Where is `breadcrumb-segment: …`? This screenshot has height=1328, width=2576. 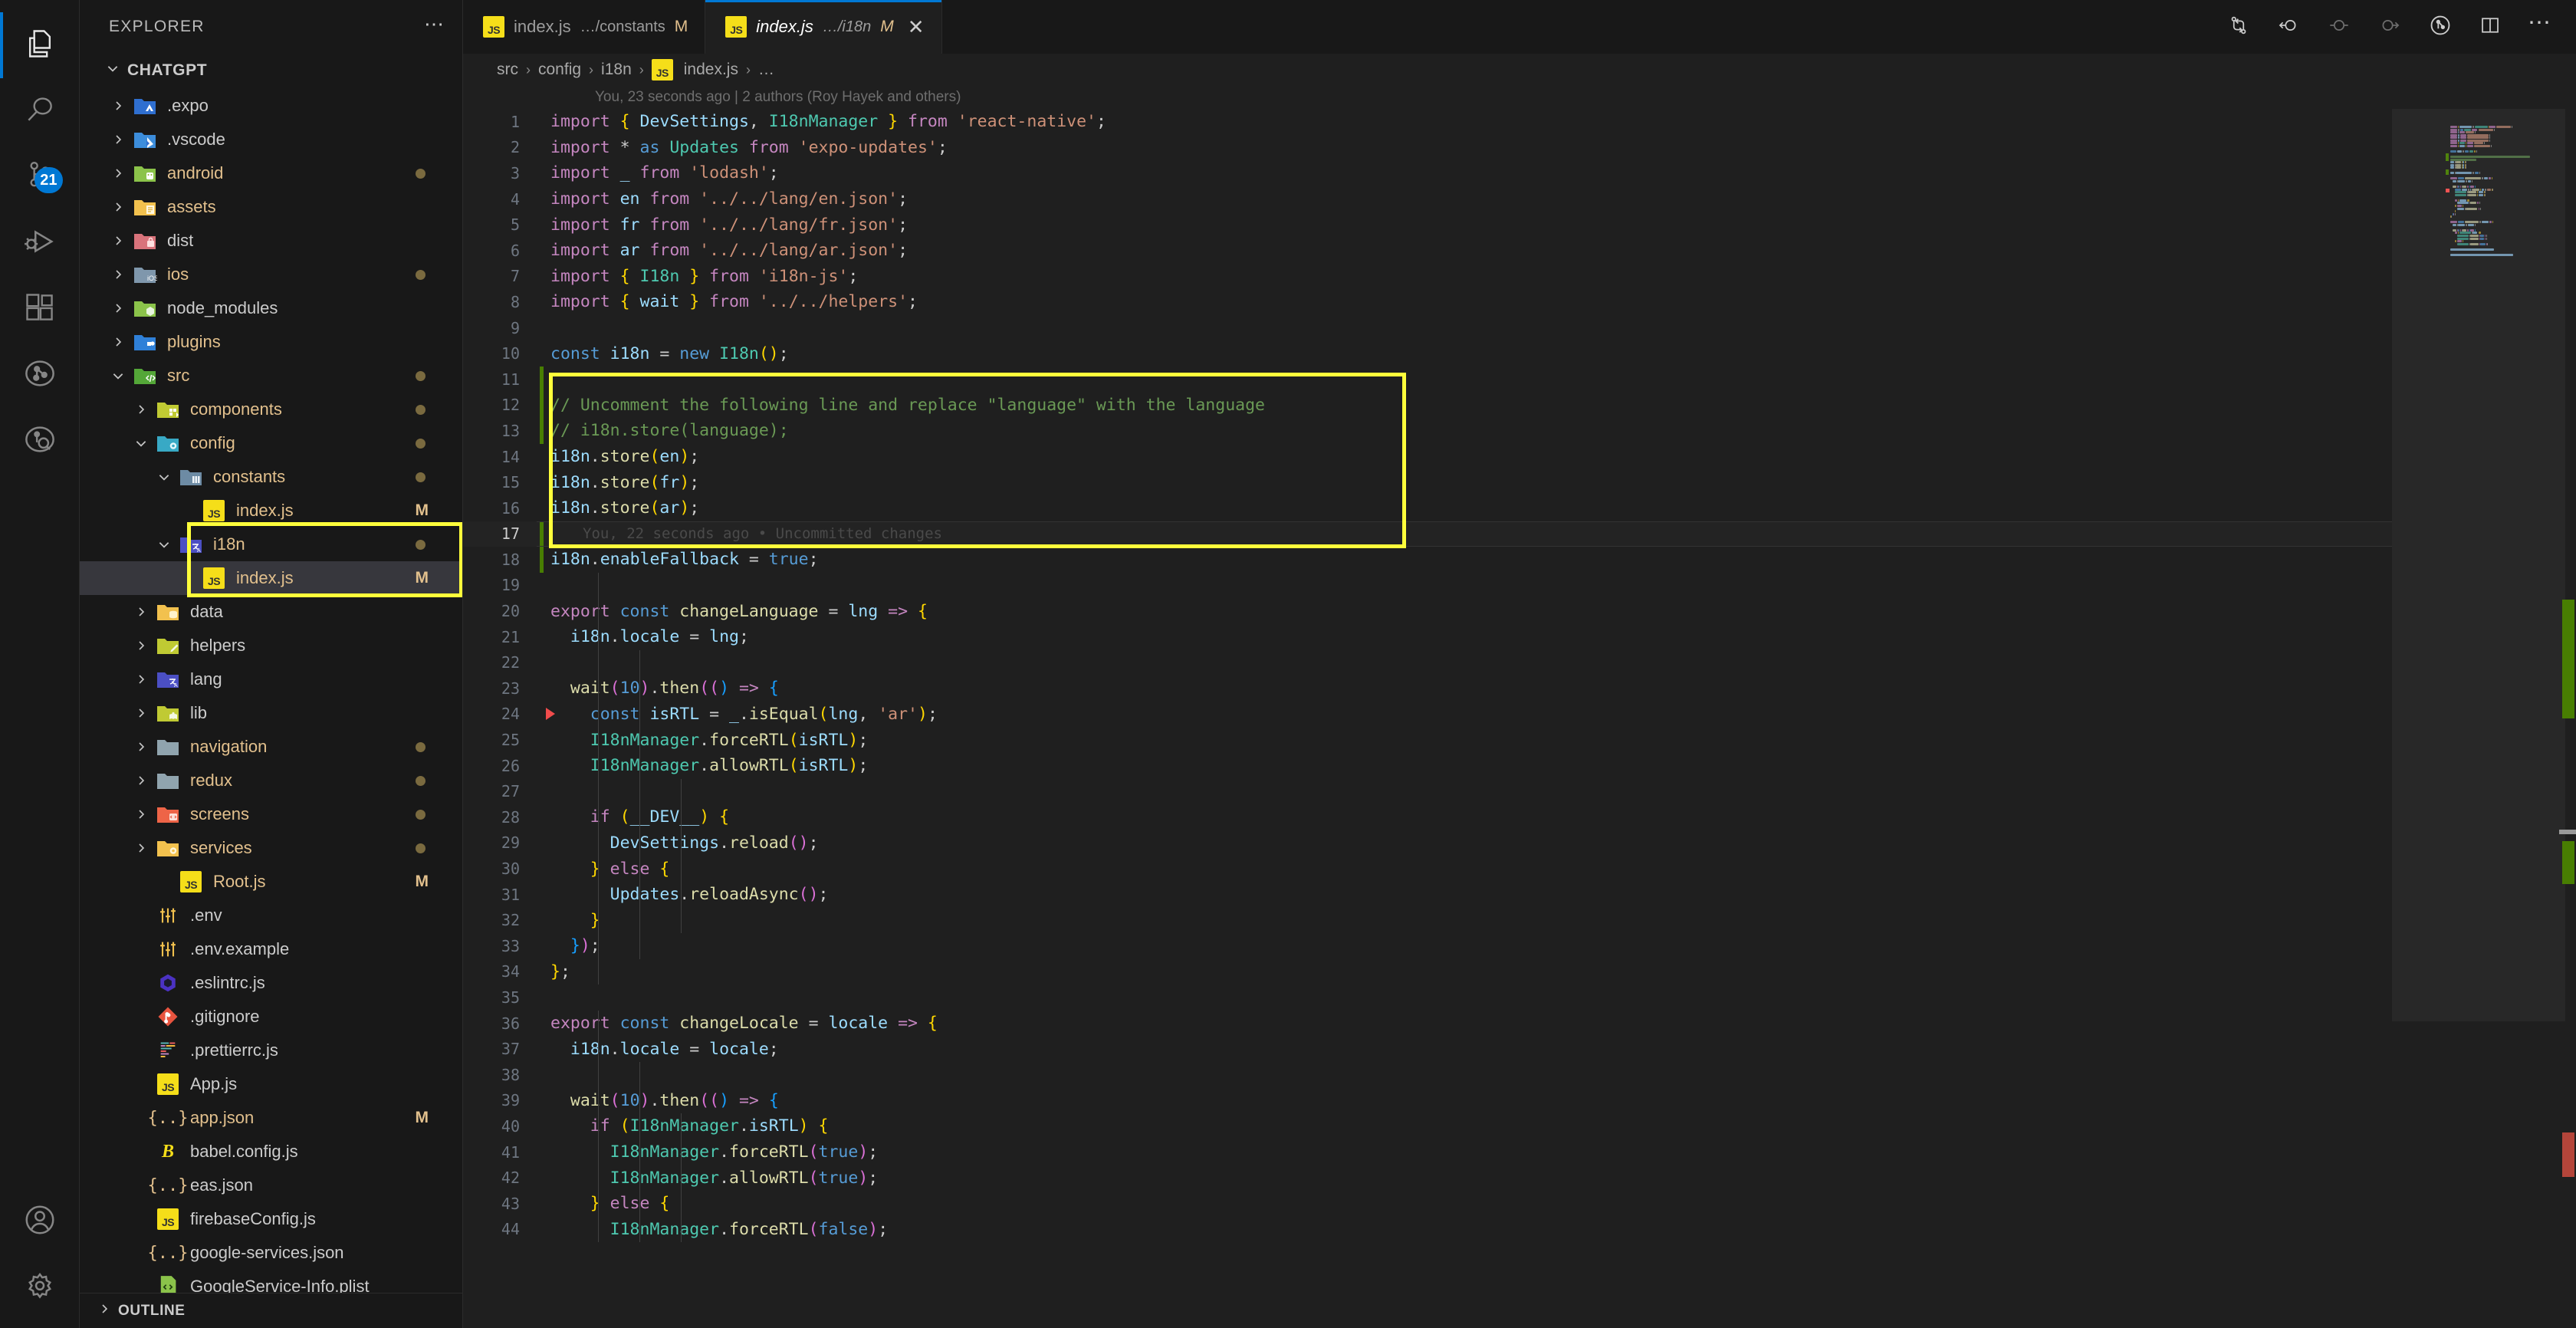
breadcrumb-segment: … is located at coordinates (766, 70).